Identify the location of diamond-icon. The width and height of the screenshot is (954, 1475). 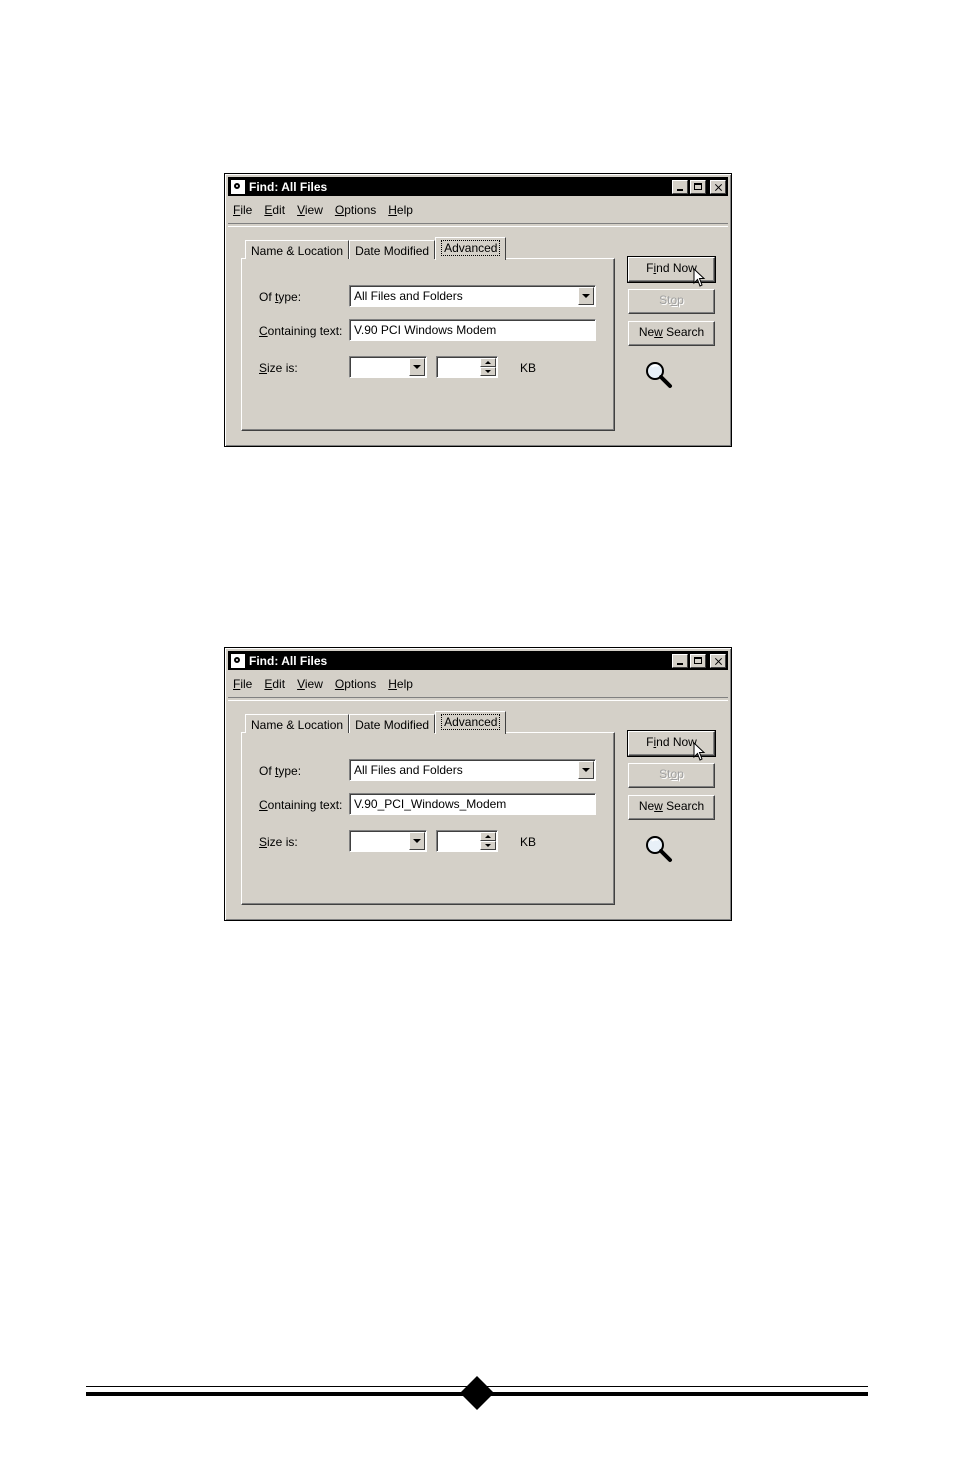
(477, 1393).